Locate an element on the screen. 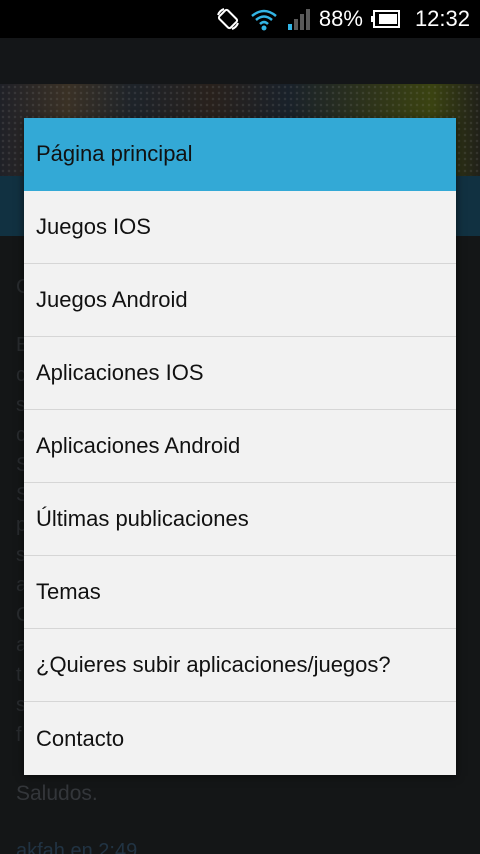 The image size is (480, 854). menu-item-subir-aplicaciones: ¿Quieres subir aplicaciones/juegos? is located at coordinates (240, 665).